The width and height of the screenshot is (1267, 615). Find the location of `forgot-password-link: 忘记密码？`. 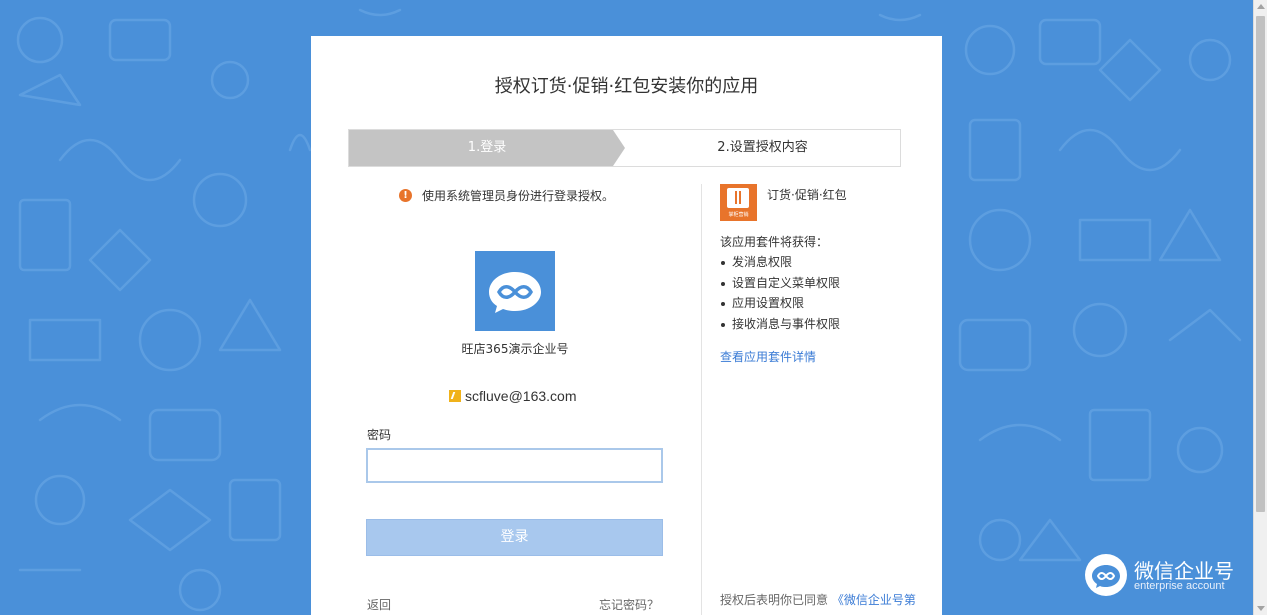

forgot-password-link: 忘记密码？ is located at coordinates (629, 604).